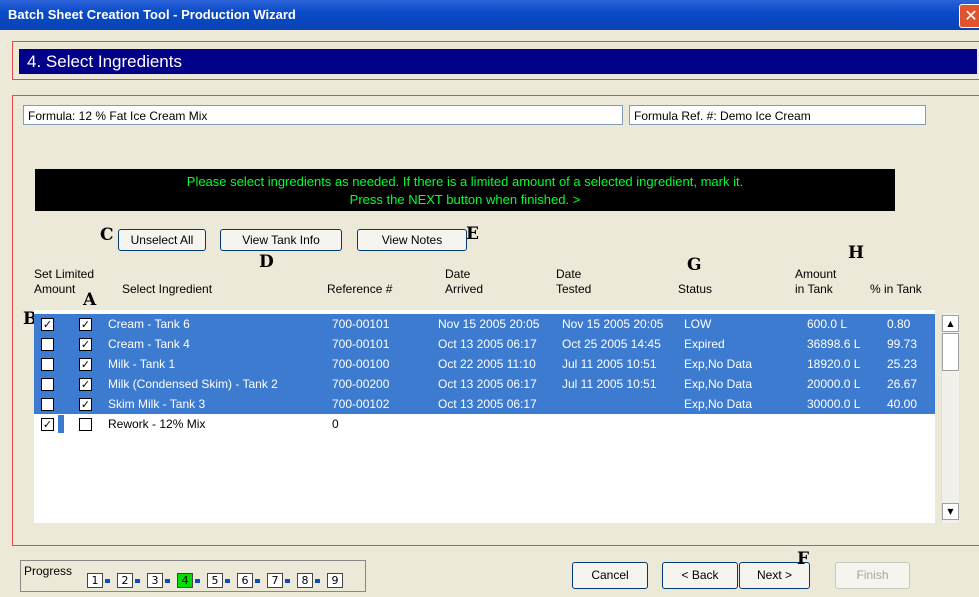  What do you see at coordinates (275, 580) in the screenshot?
I see `progress-step-7: 7` at bounding box center [275, 580].